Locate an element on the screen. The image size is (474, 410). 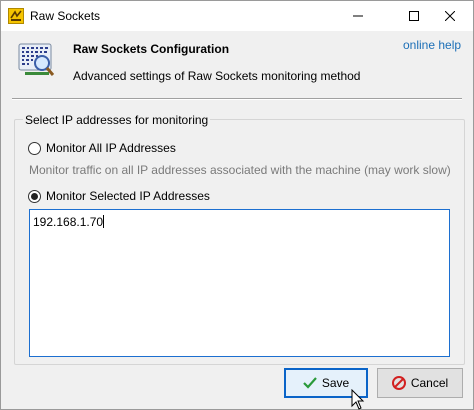
group-legend: Select IP addresses for monitoring is located at coordinates (117, 120).